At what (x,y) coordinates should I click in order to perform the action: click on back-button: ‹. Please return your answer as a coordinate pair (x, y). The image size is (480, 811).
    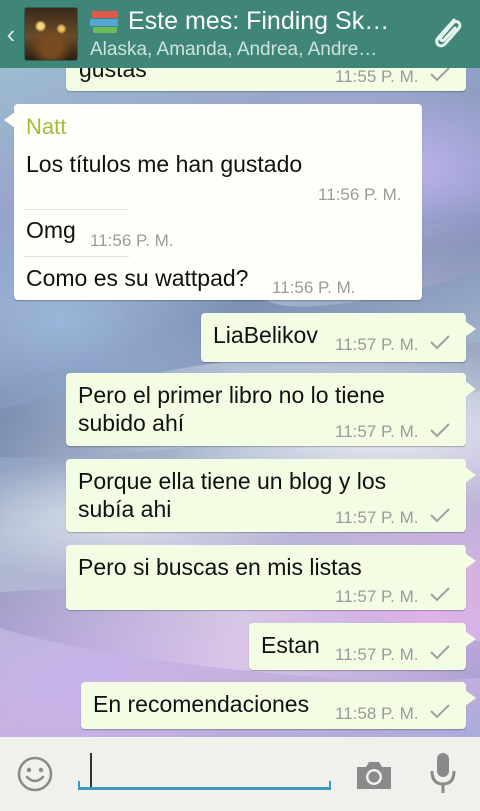
    Looking at the image, I should click on (11, 34).